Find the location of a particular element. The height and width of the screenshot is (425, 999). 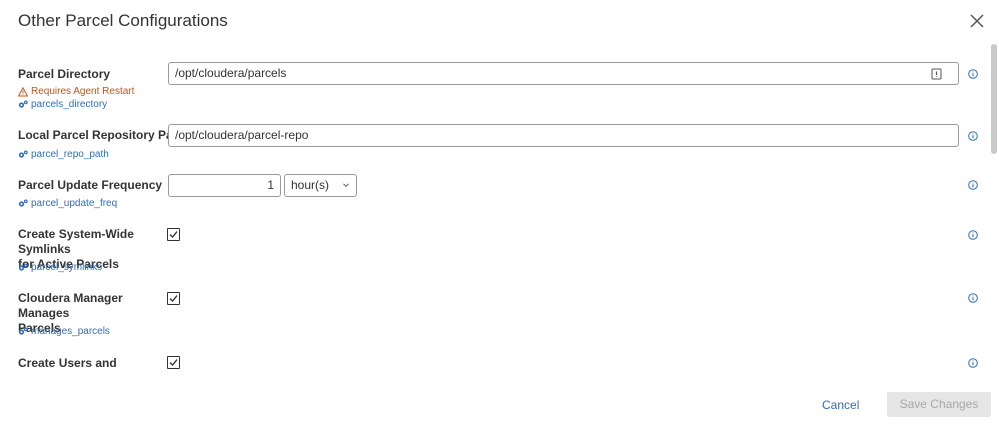

param-name: manages_parcels is located at coordinates (70, 331).